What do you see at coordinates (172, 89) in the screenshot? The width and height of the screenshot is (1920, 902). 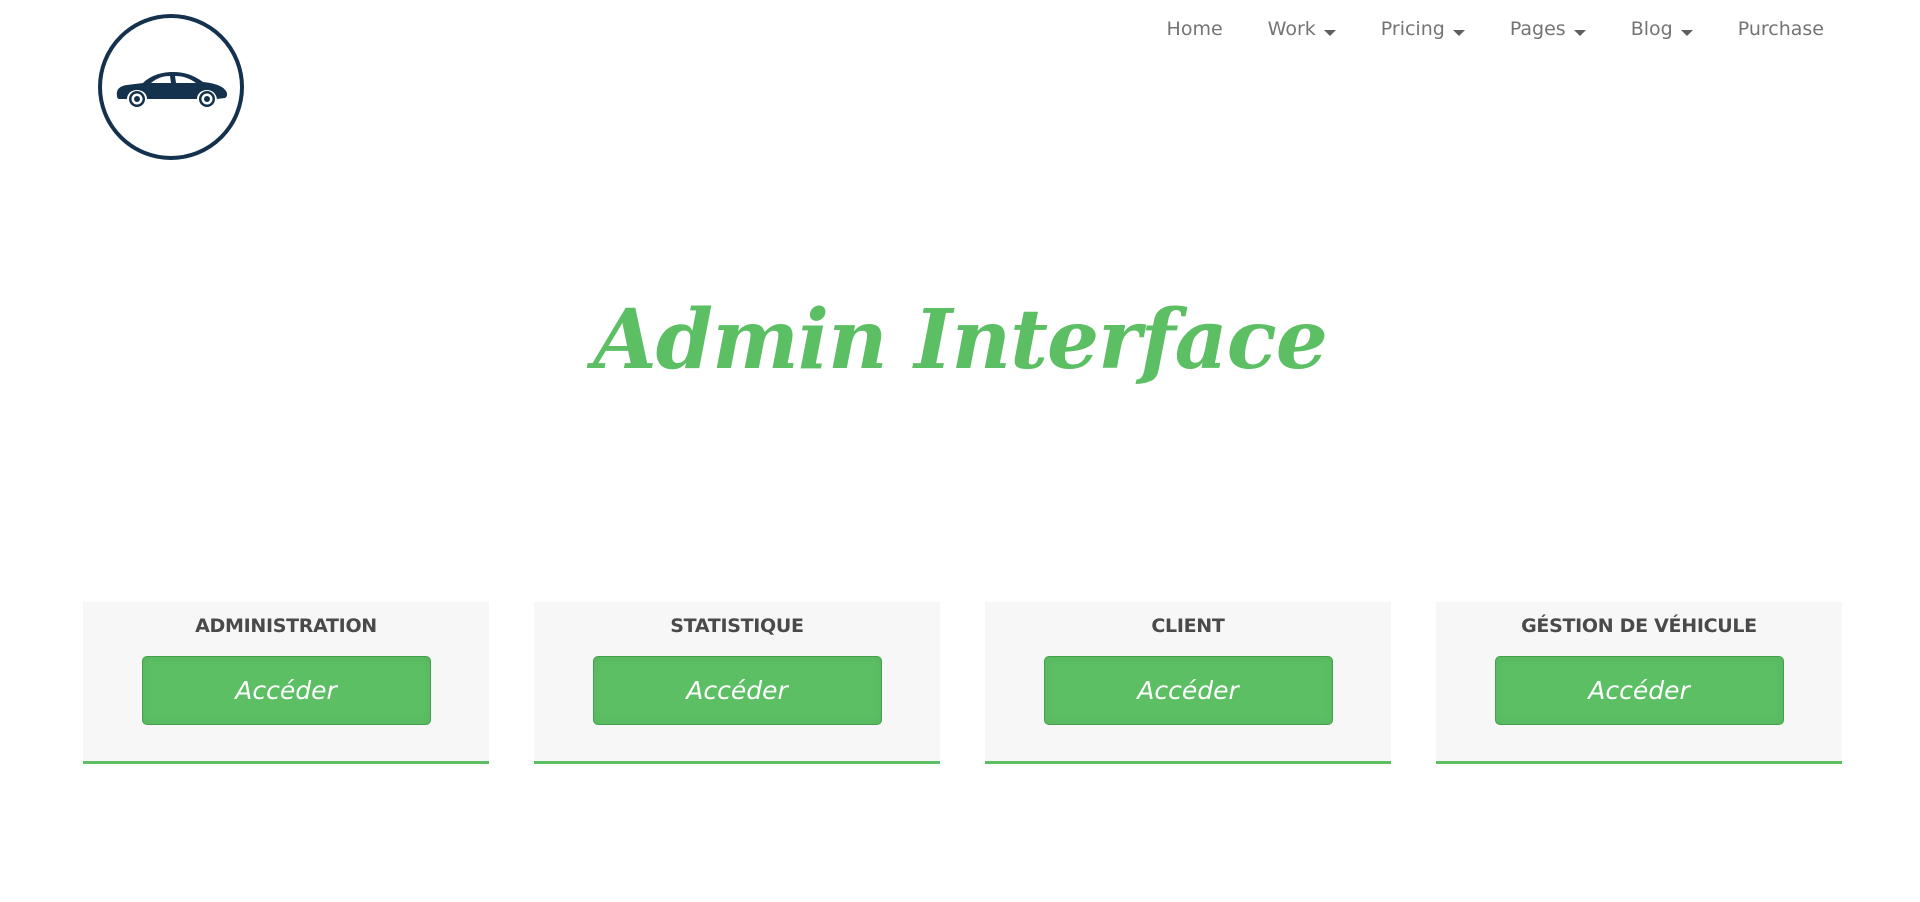 I see `car-icon` at bounding box center [172, 89].